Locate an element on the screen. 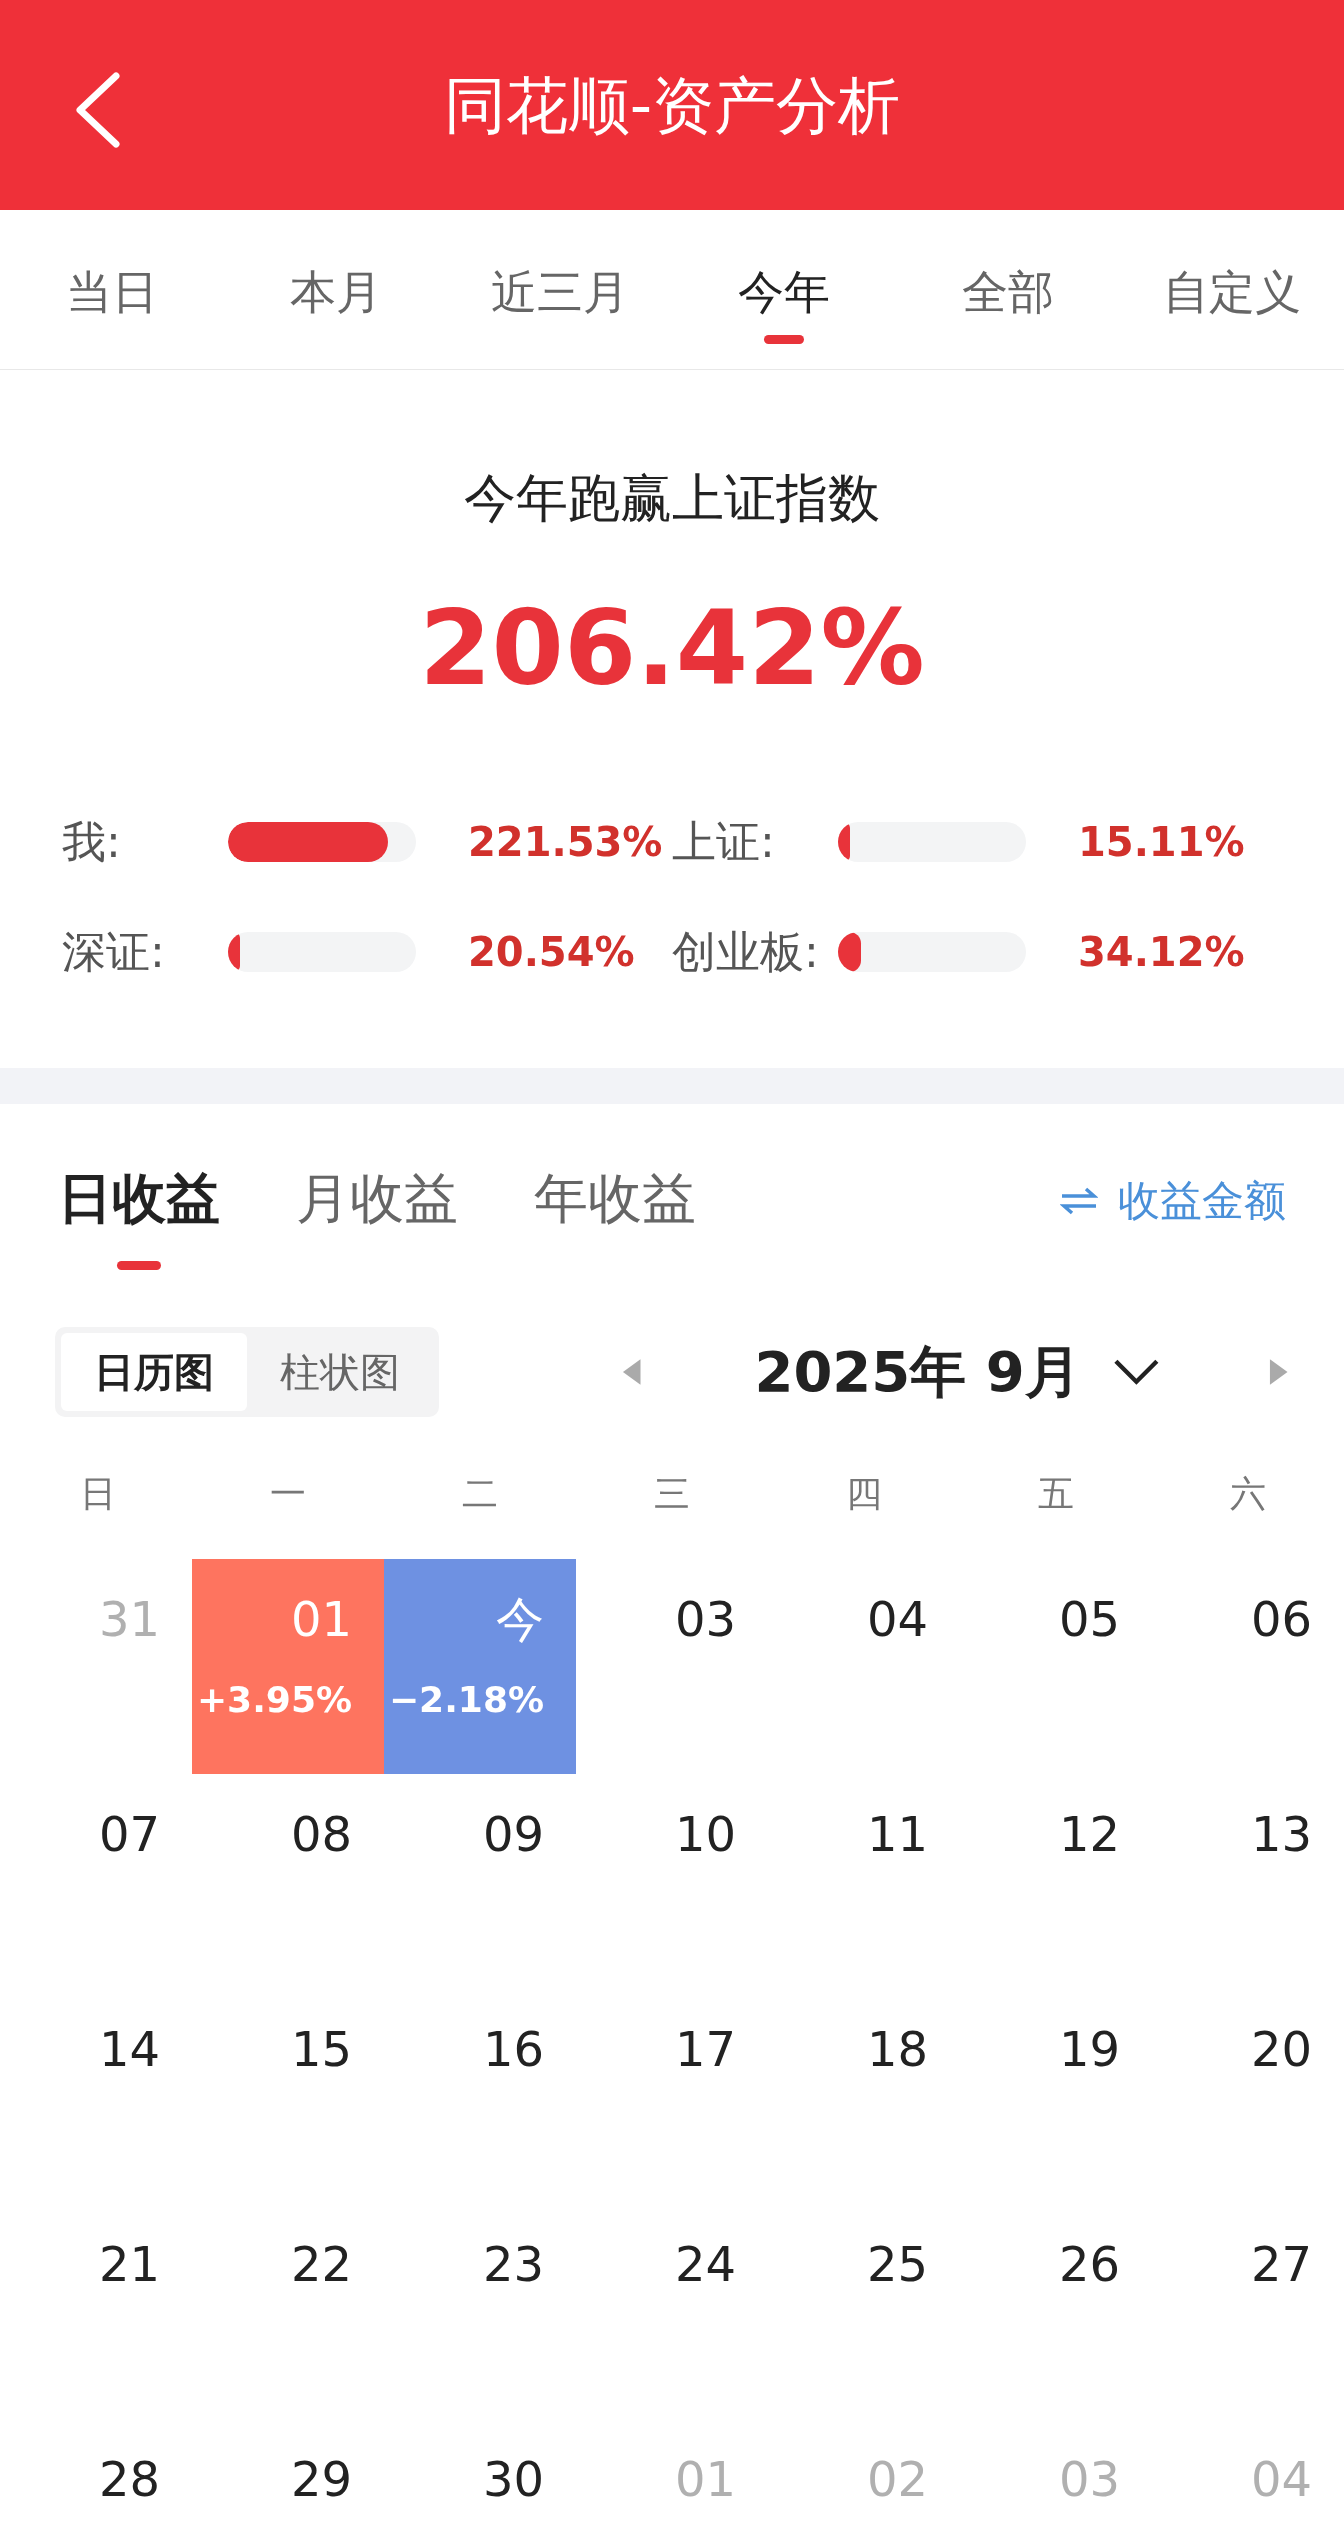 The height and width of the screenshot is (2526, 1344). return-tab: 年收益 is located at coordinates (615, 1187).